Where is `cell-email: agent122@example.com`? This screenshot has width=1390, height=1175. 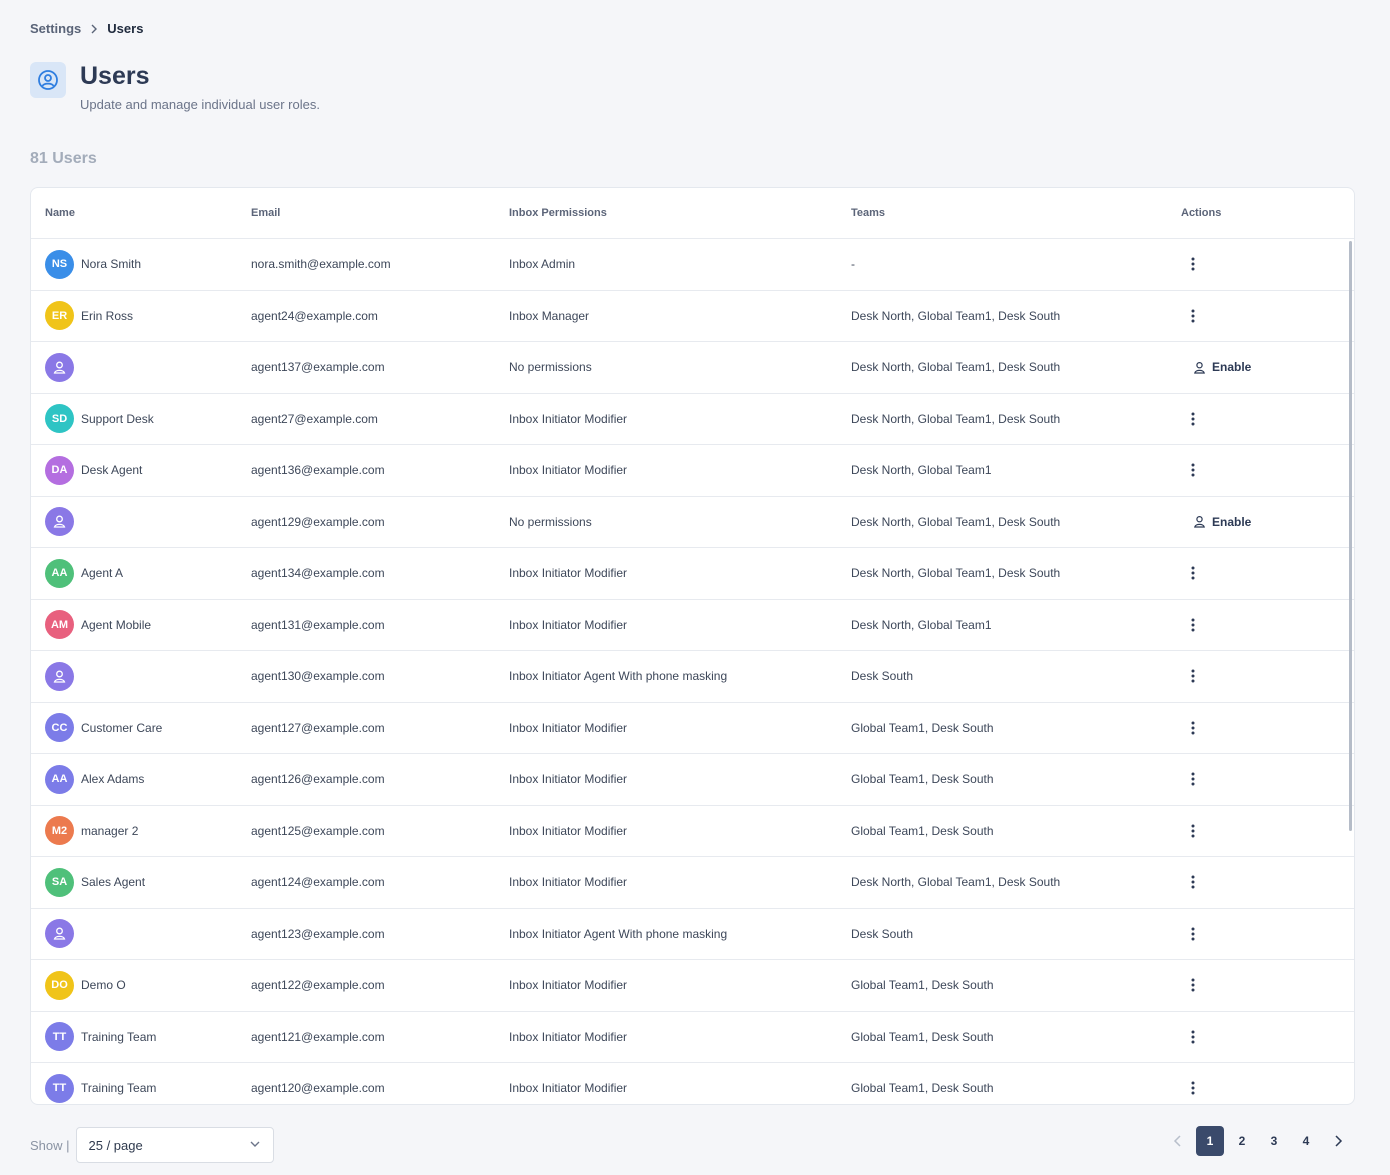
cell-email: agent122@example.com is located at coordinates (318, 985).